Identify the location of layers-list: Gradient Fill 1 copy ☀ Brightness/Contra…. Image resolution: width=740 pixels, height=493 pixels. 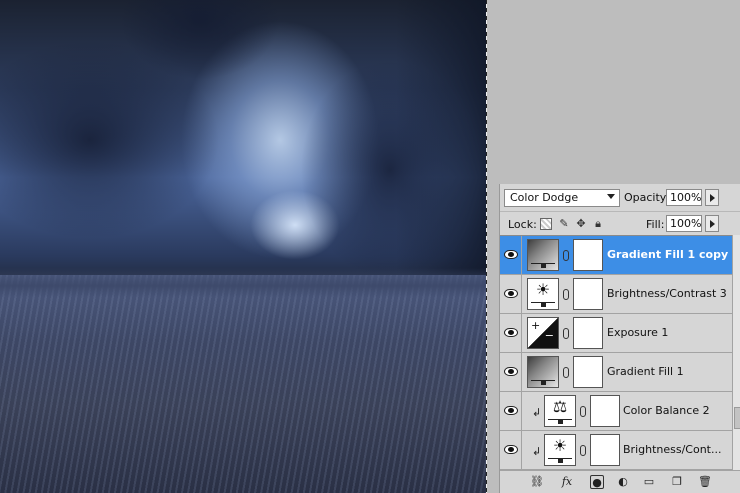
(616, 352).